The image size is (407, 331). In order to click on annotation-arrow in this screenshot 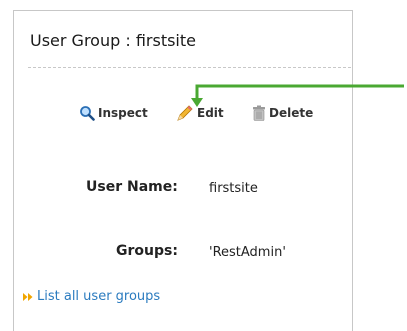, I will do `click(297, 95)`.